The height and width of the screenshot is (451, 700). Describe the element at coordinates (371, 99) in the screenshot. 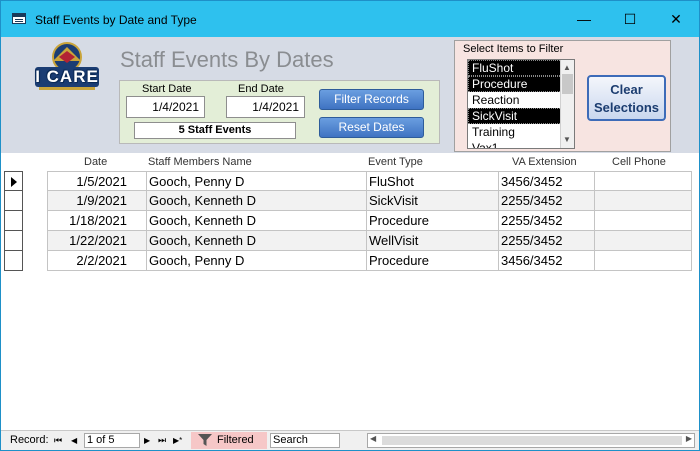

I see `filter-records-button: Filter Records` at that location.